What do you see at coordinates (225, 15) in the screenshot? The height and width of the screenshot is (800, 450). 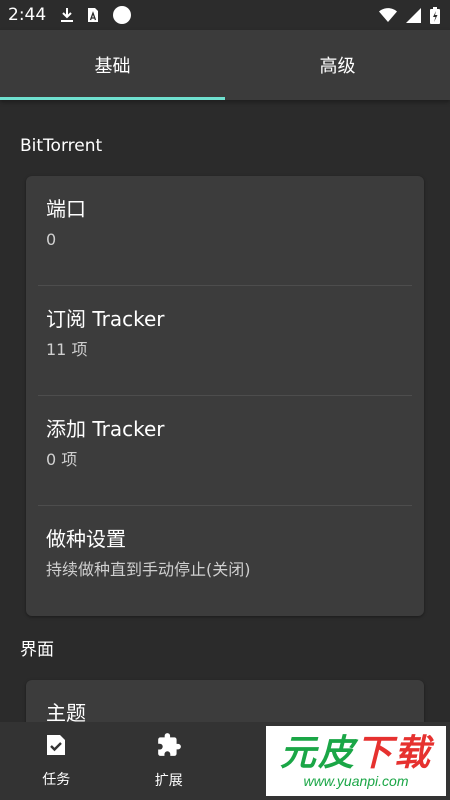 I see `status-bar: 2:44` at bounding box center [225, 15].